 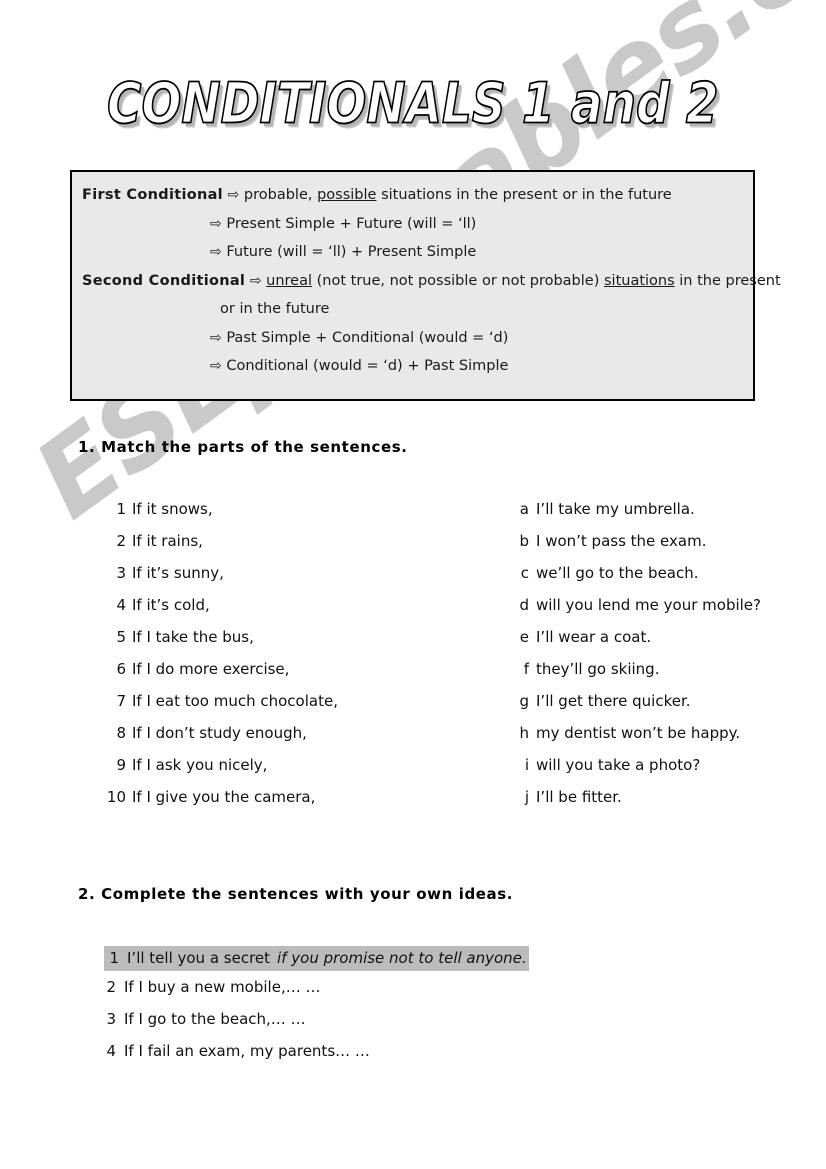 What do you see at coordinates (594, 637) in the screenshot?
I see `item-text: I’ll wear a coat.` at bounding box center [594, 637].